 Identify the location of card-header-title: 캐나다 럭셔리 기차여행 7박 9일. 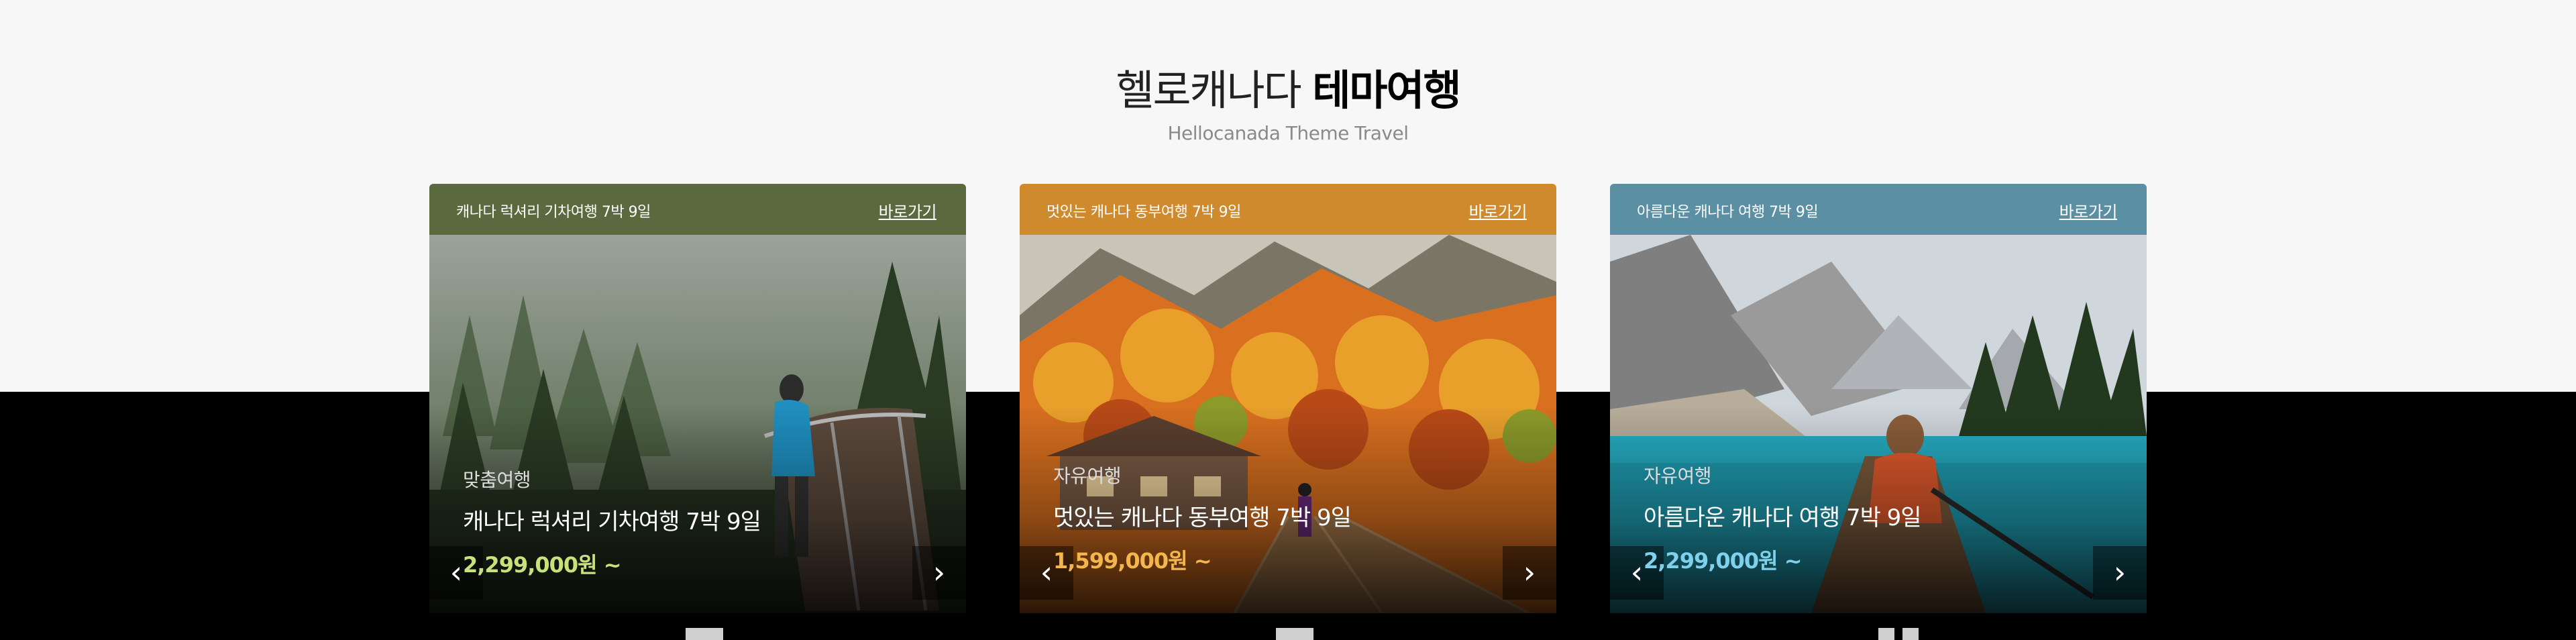
(553, 212).